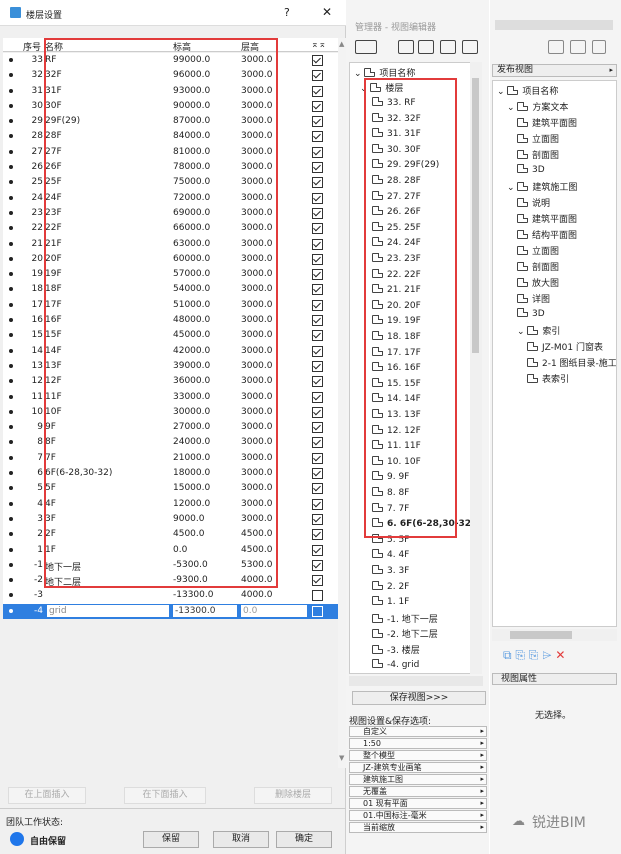  What do you see at coordinates (390, 554) in the screenshot?
I see `story-view-item: 4. 4F` at bounding box center [390, 554].